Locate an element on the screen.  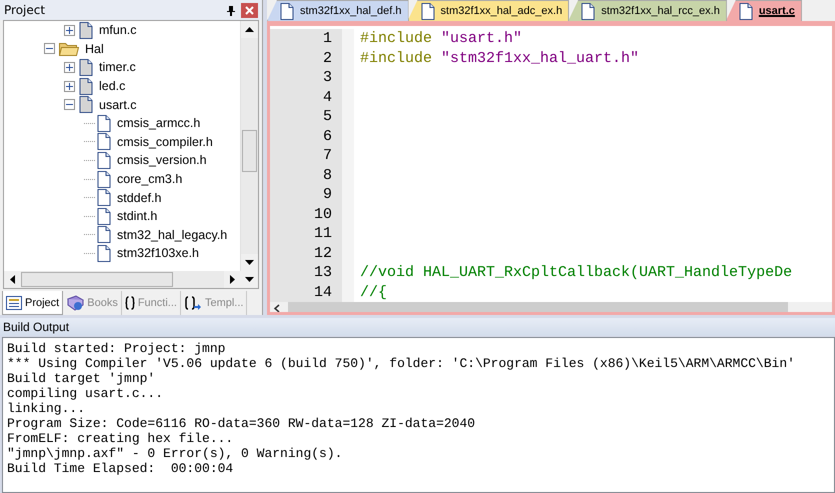
line-number: 7 is located at coordinates (312, 156).